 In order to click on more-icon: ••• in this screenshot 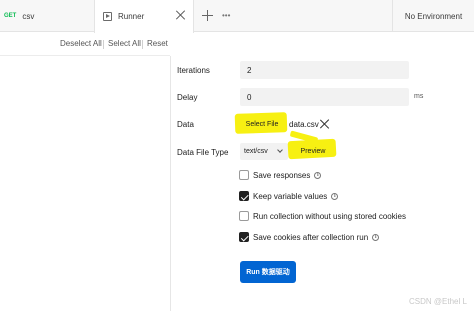, I will do `click(226, 16)`.